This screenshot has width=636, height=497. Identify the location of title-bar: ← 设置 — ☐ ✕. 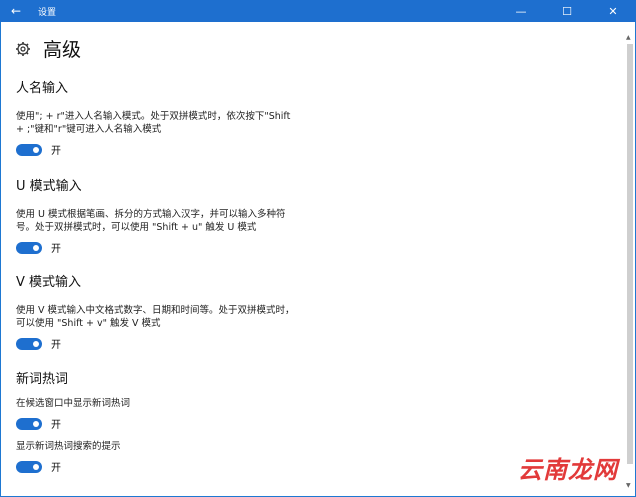
(318, 11).